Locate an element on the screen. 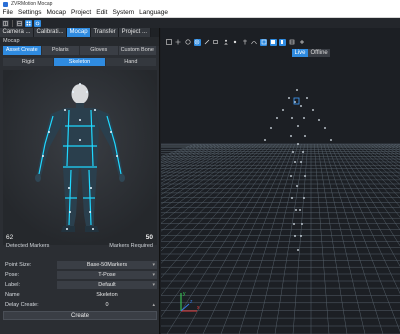  body-type-bar: Rigid Skeleton Hand is located at coordinates (79, 62).